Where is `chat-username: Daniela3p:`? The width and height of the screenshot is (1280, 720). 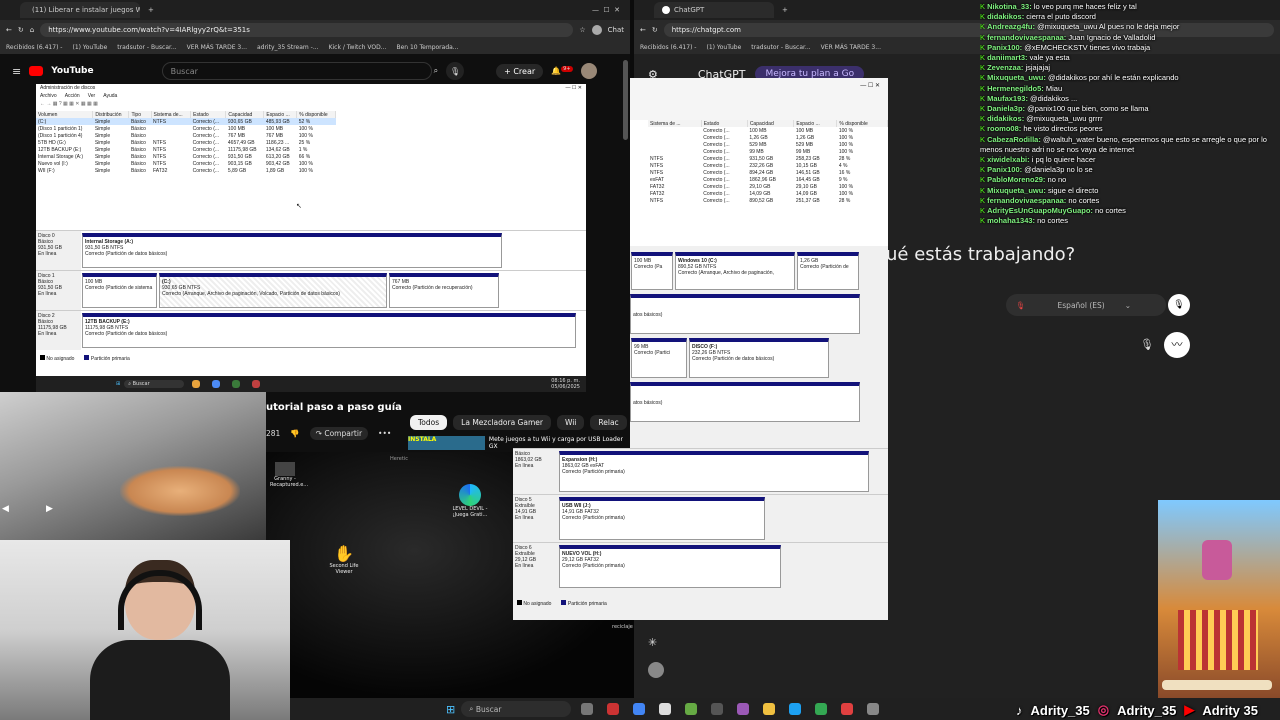 chat-username: Daniela3p: is located at coordinates (1006, 108).